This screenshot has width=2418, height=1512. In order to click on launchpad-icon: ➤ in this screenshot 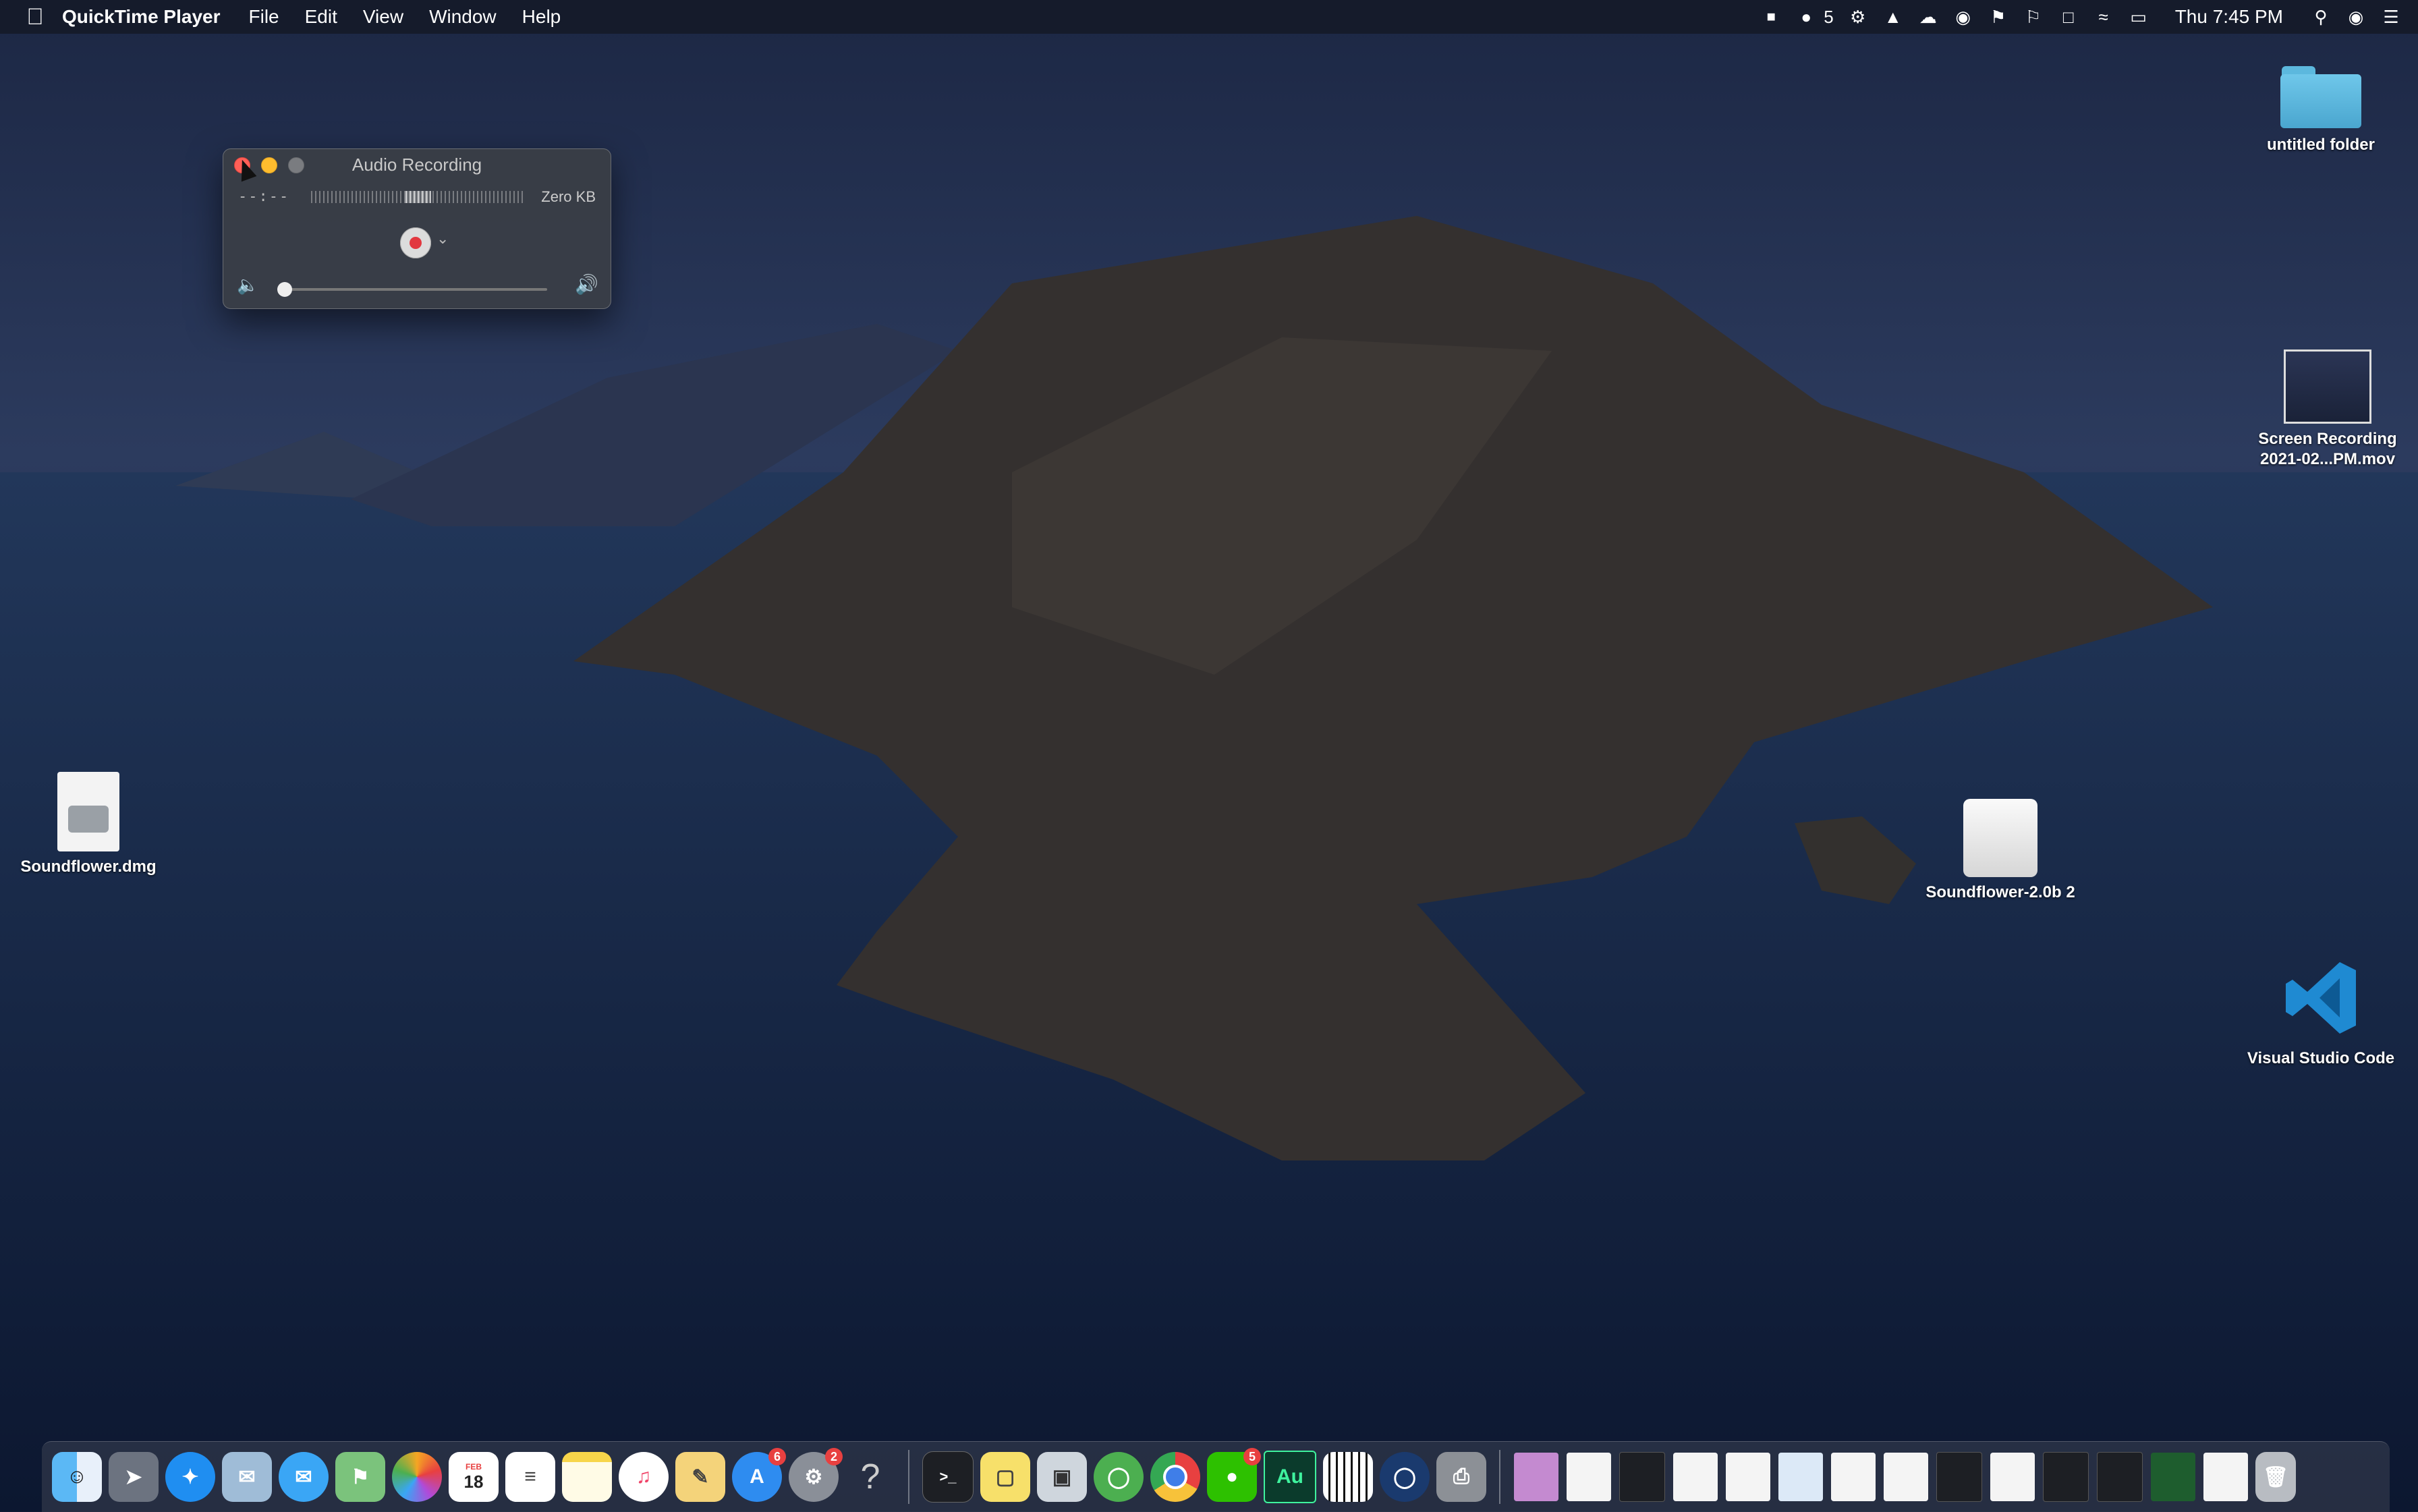, I will do `click(134, 1477)`.